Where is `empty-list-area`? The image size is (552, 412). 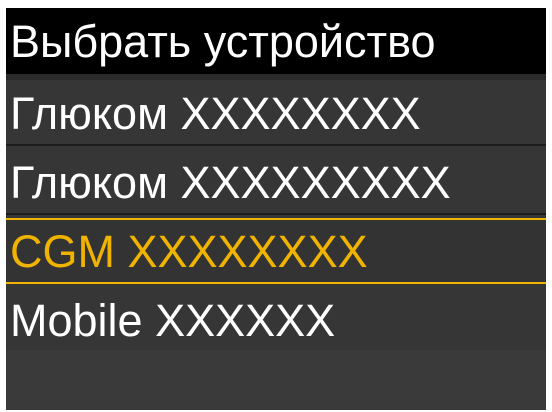
empty-list-area is located at coordinates (276, 380).